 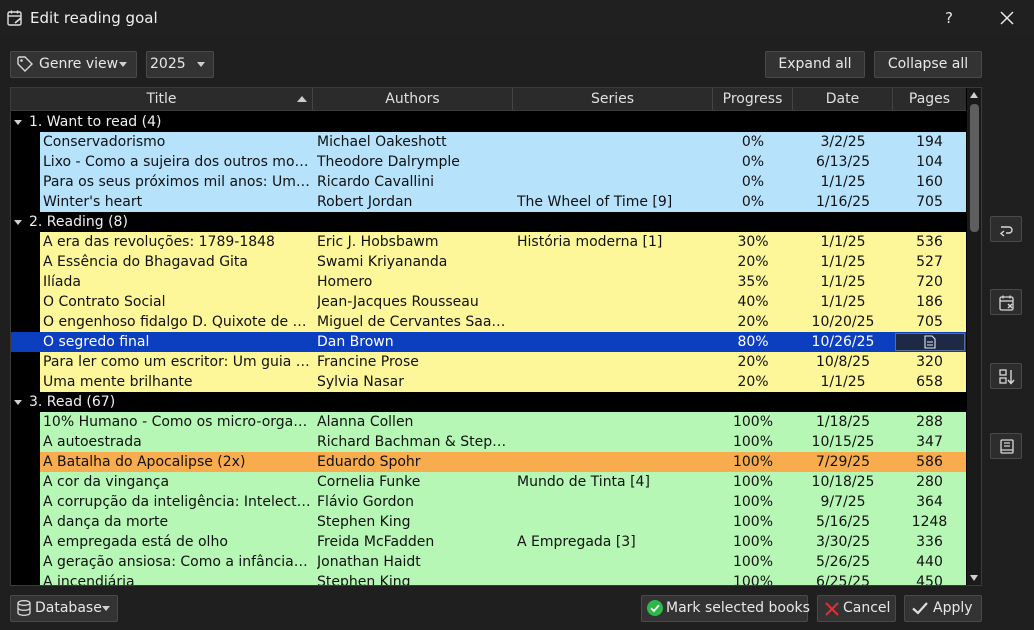 I want to click on apply-button: Apply, so click(x=943, y=608).